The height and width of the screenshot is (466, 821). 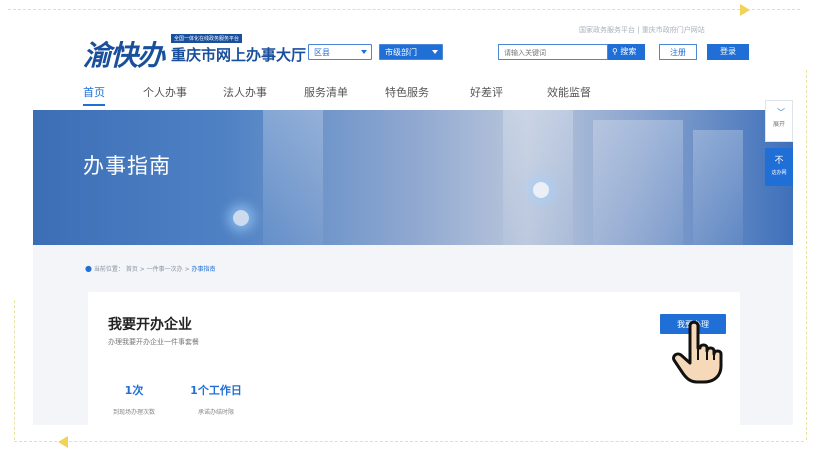 What do you see at coordinates (778, 124) in the screenshot?
I see `side-expand-label: 展开` at bounding box center [778, 124].